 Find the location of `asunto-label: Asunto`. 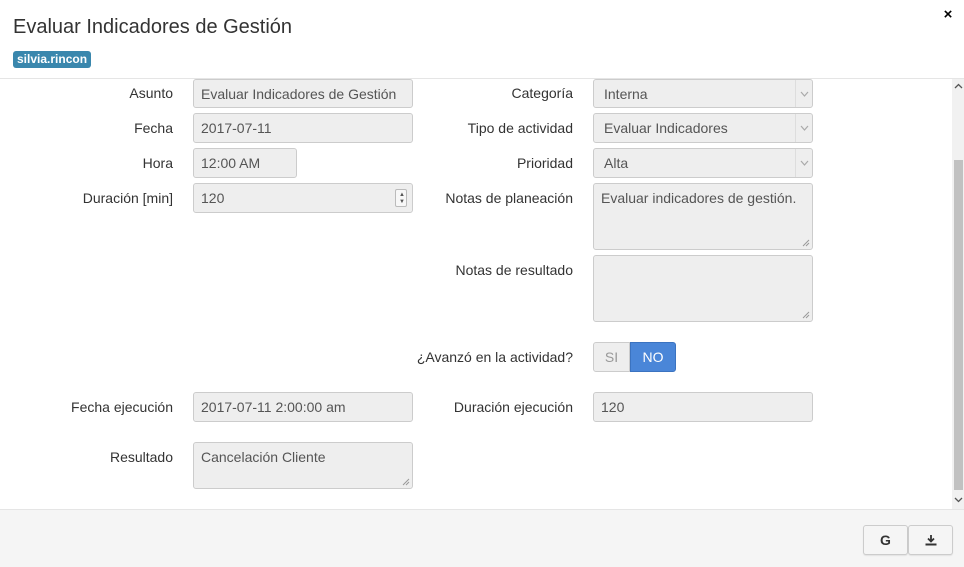

asunto-label: Asunto is located at coordinates (151, 93).